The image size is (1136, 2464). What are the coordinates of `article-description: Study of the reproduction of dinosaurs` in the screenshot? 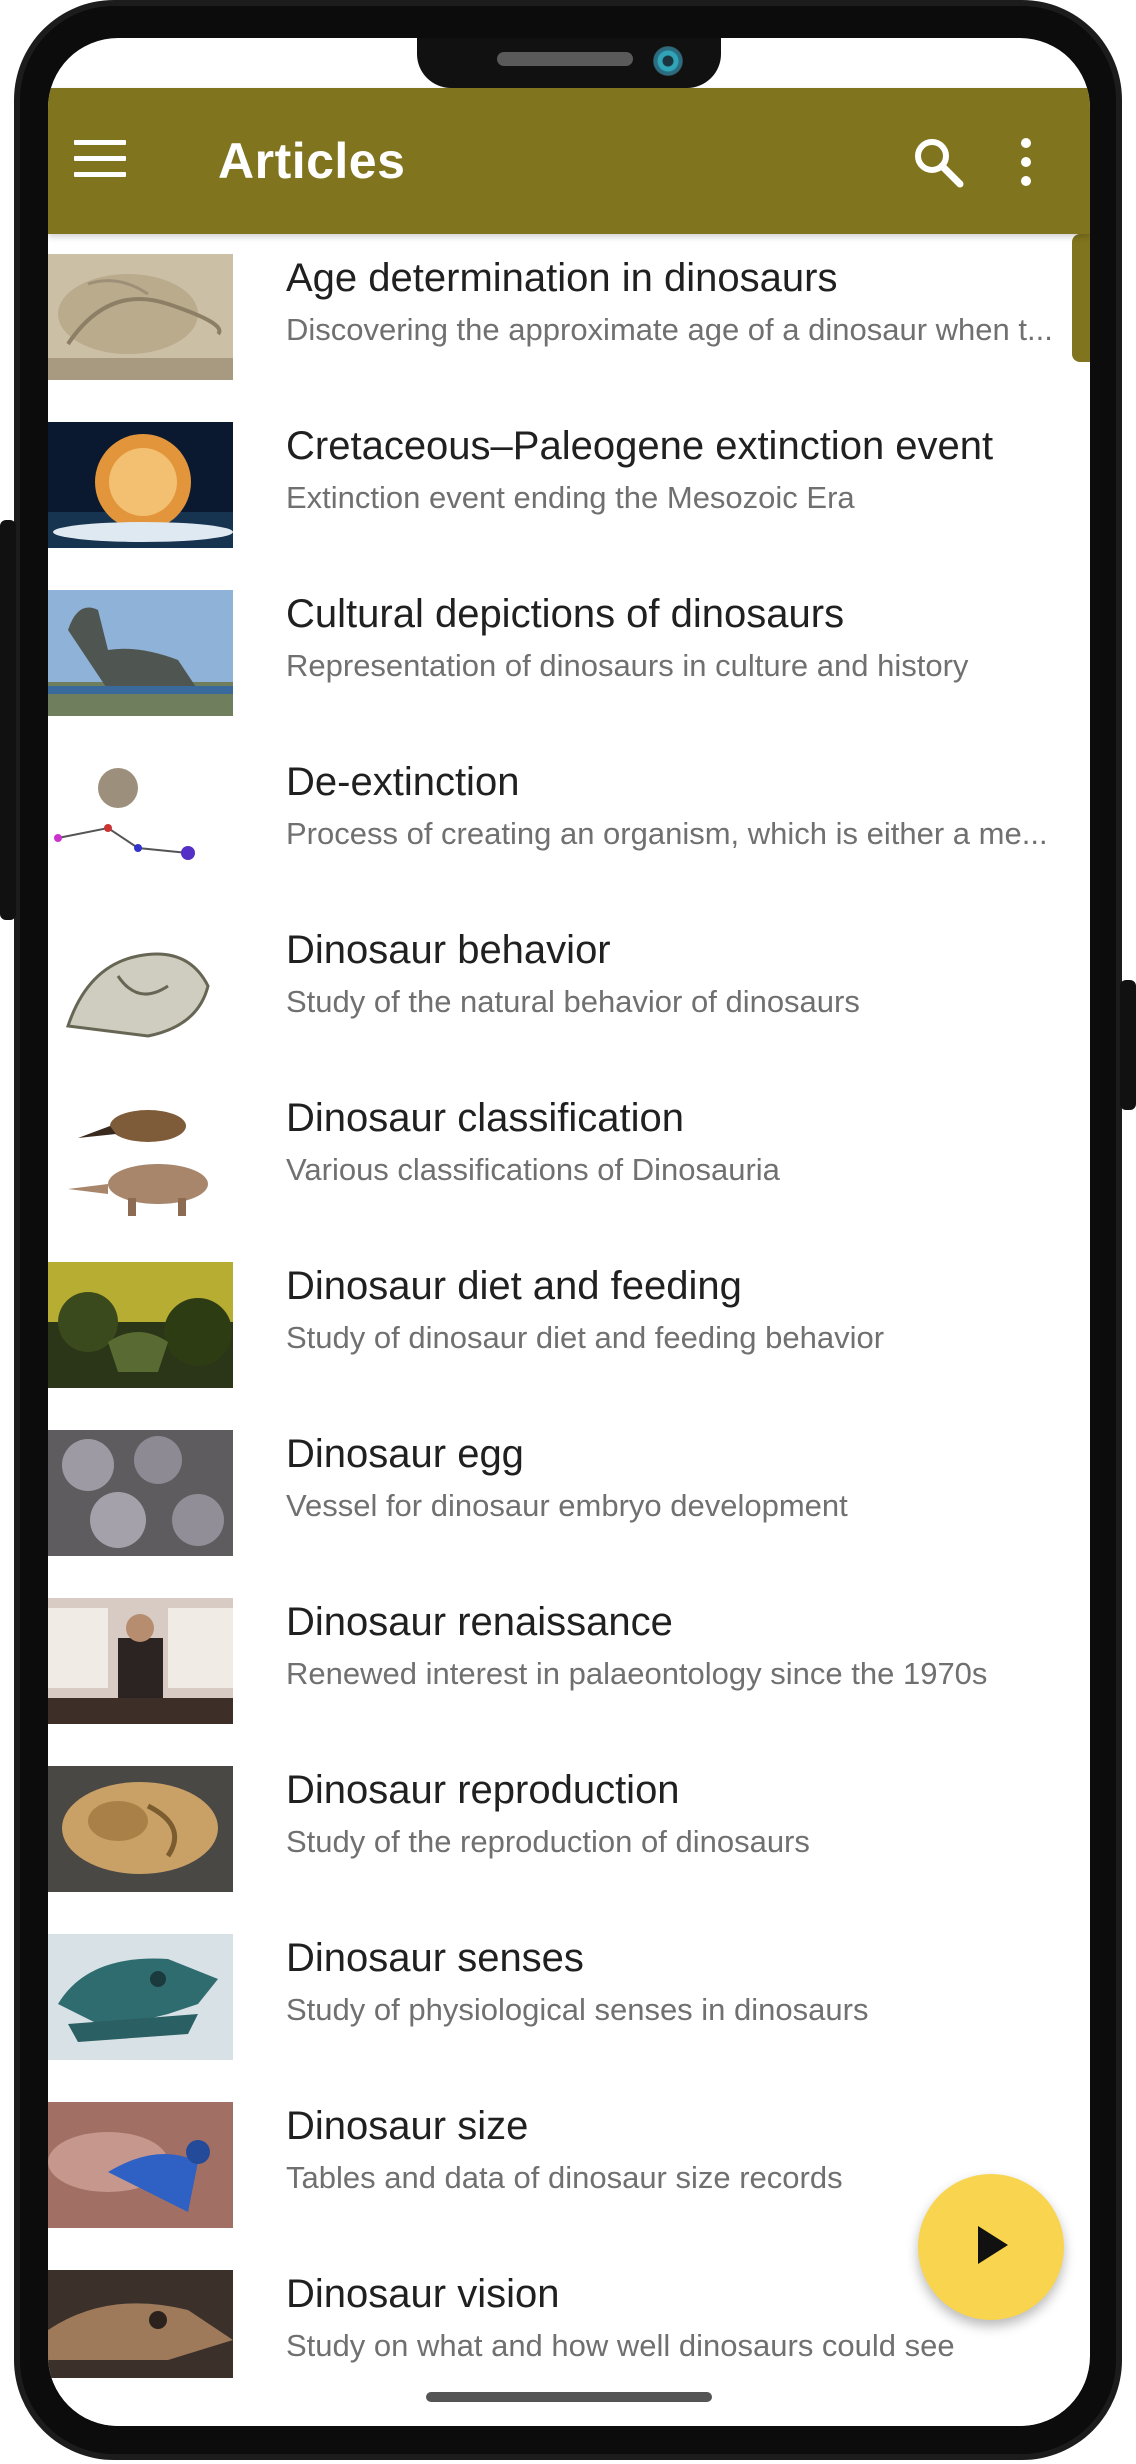 It's located at (548, 1841).